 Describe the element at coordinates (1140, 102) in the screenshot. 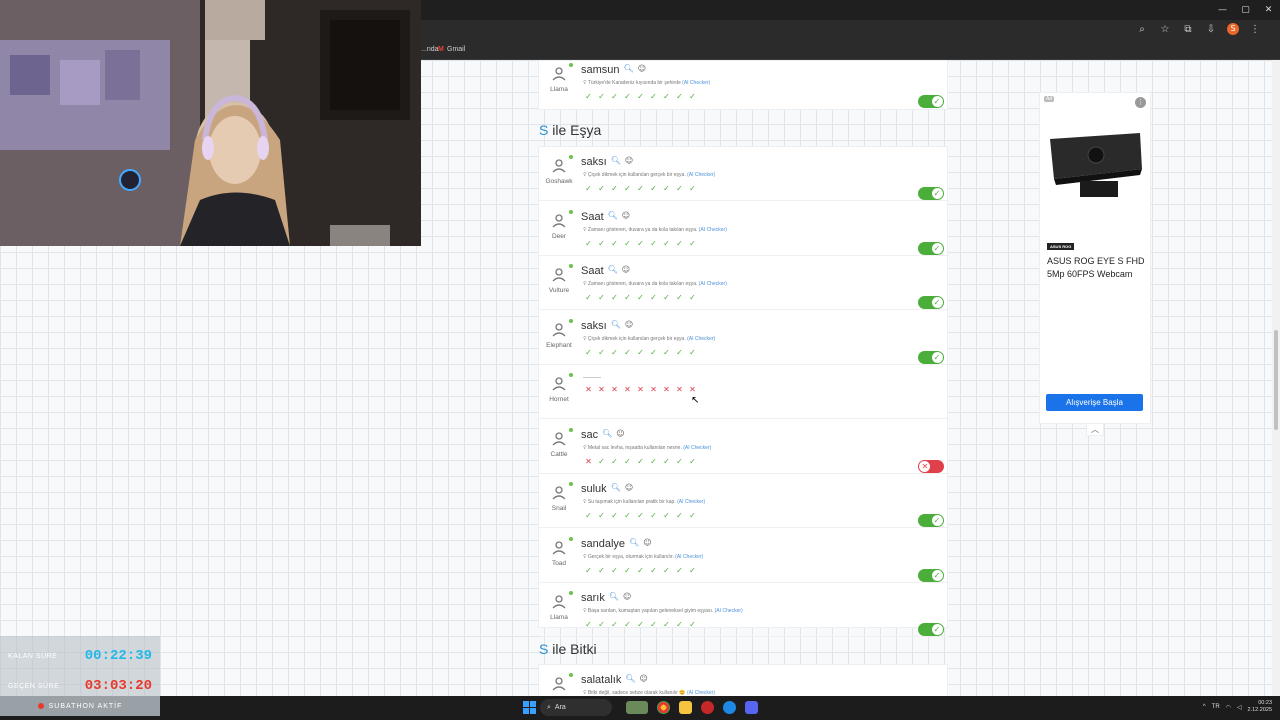

I see `ad-options-icon: ⋮` at that location.